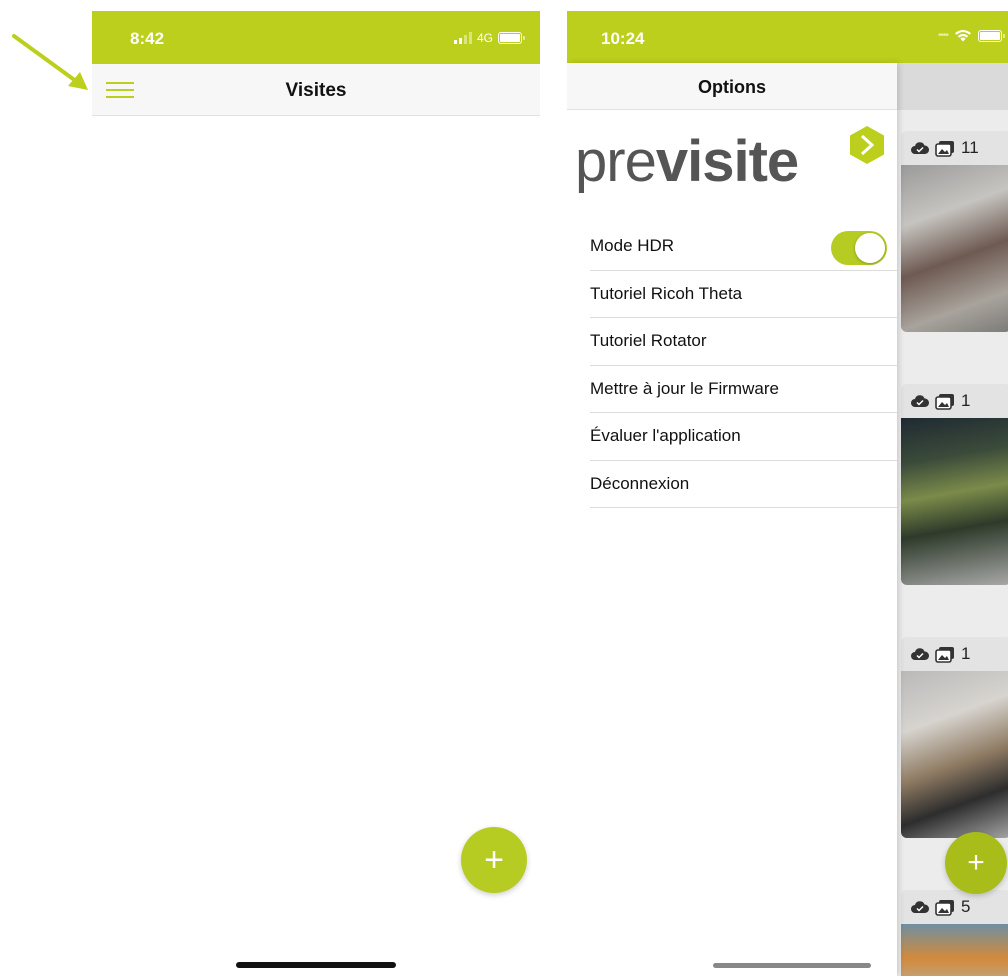 This screenshot has width=1008, height=976. I want to click on menu-item-update-firmware: Mettre à jour le Firmware, so click(743, 389).